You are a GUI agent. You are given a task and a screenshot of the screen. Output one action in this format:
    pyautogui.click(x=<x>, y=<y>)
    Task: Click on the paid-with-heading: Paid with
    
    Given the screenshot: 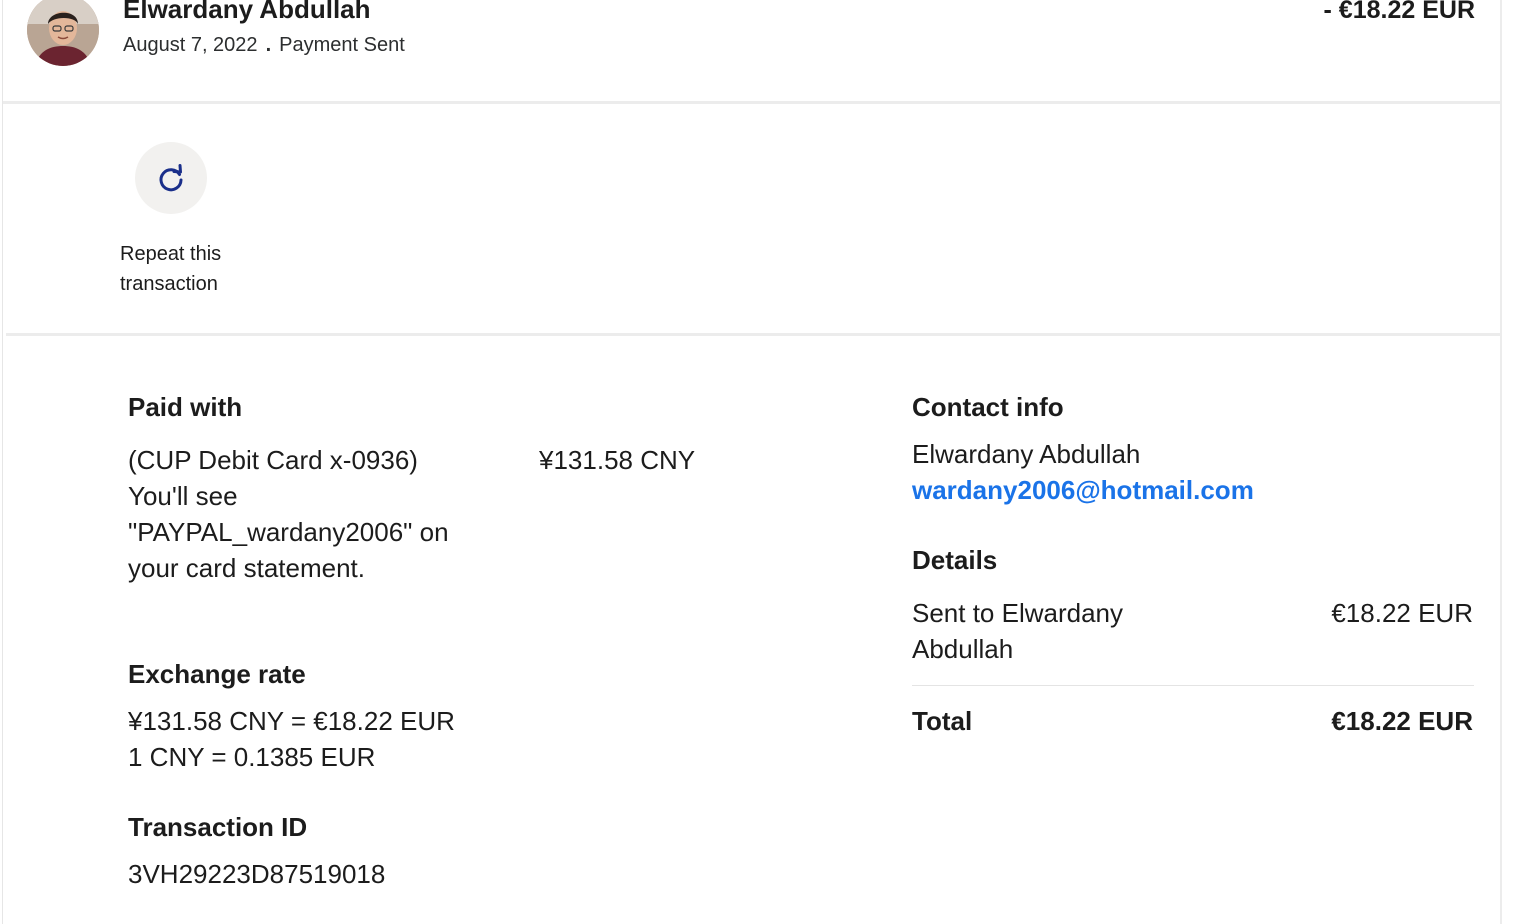 What is the action you would take?
    pyautogui.click(x=185, y=407)
    